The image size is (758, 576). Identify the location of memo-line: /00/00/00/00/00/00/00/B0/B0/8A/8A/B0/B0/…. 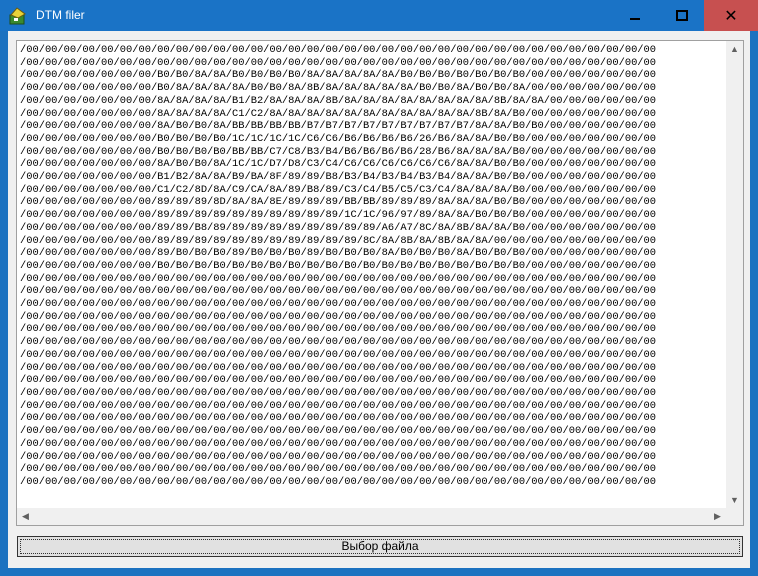
(338, 75).